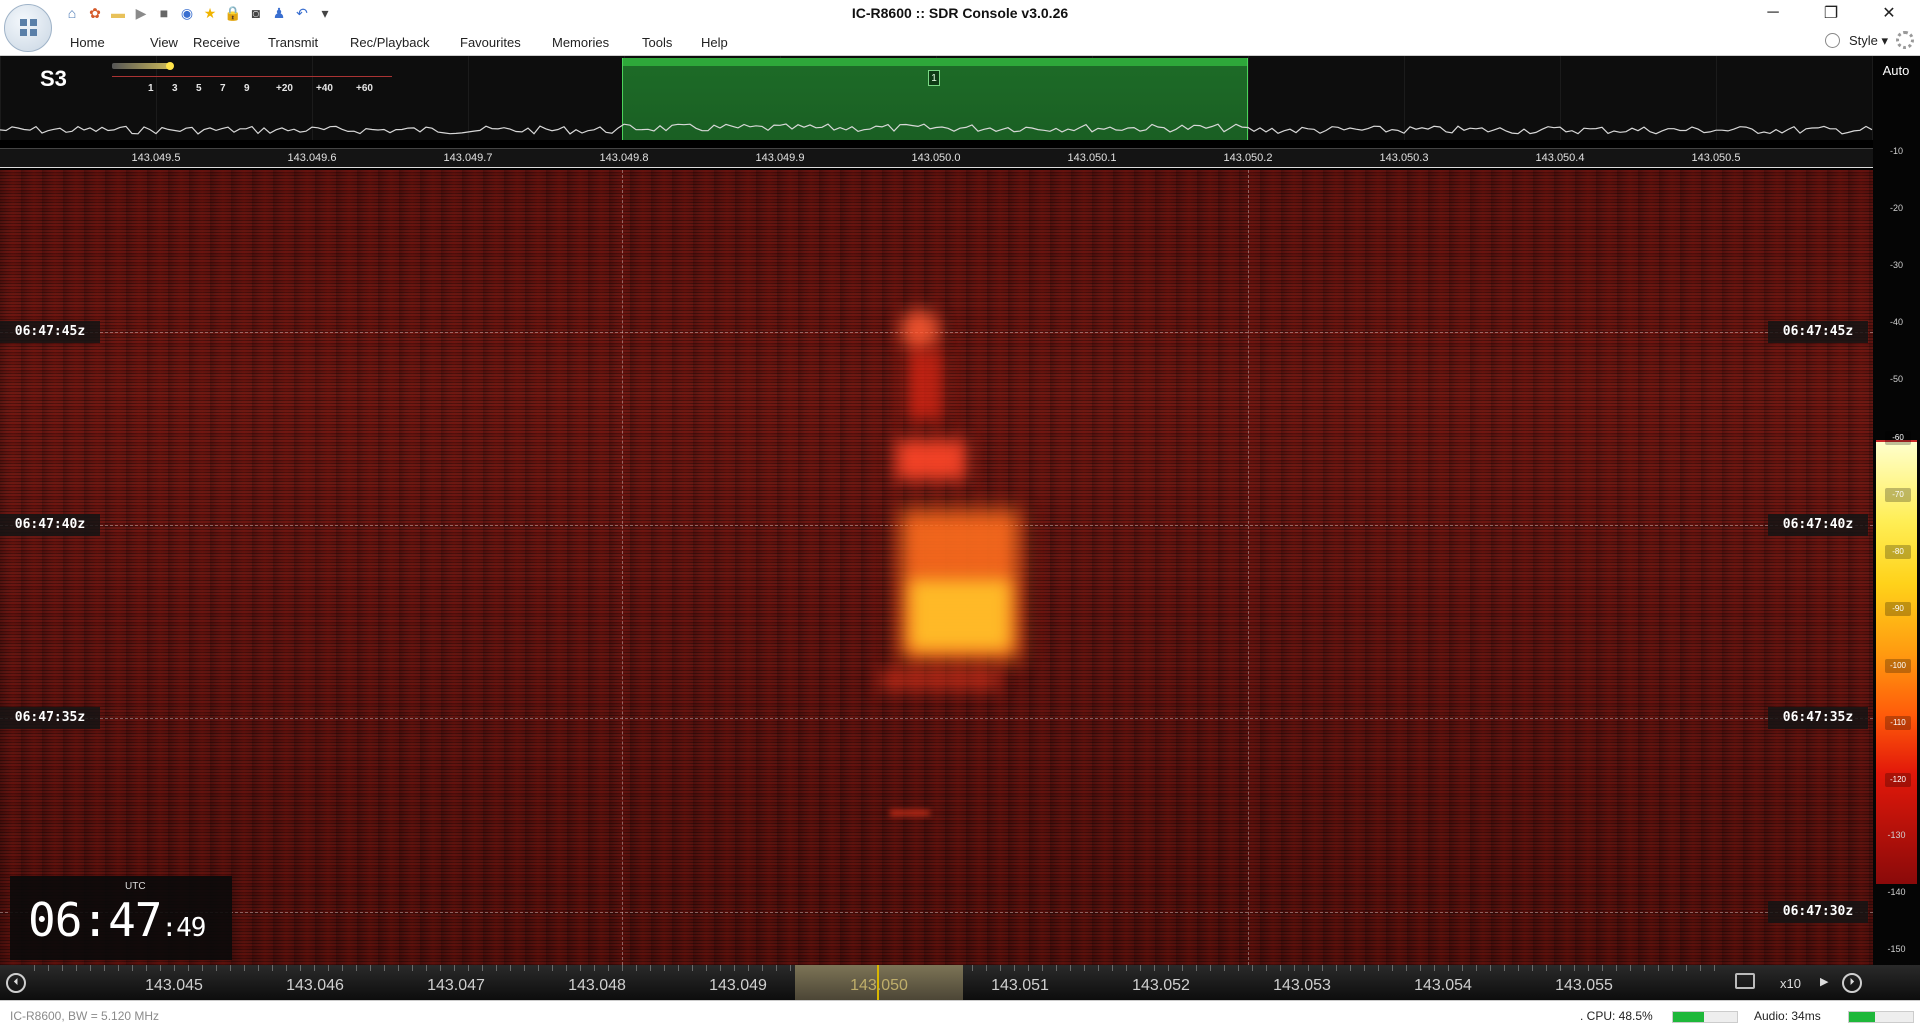  Describe the element at coordinates (210, 13) in the screenshot. I see `star-icon: ★` at that location.